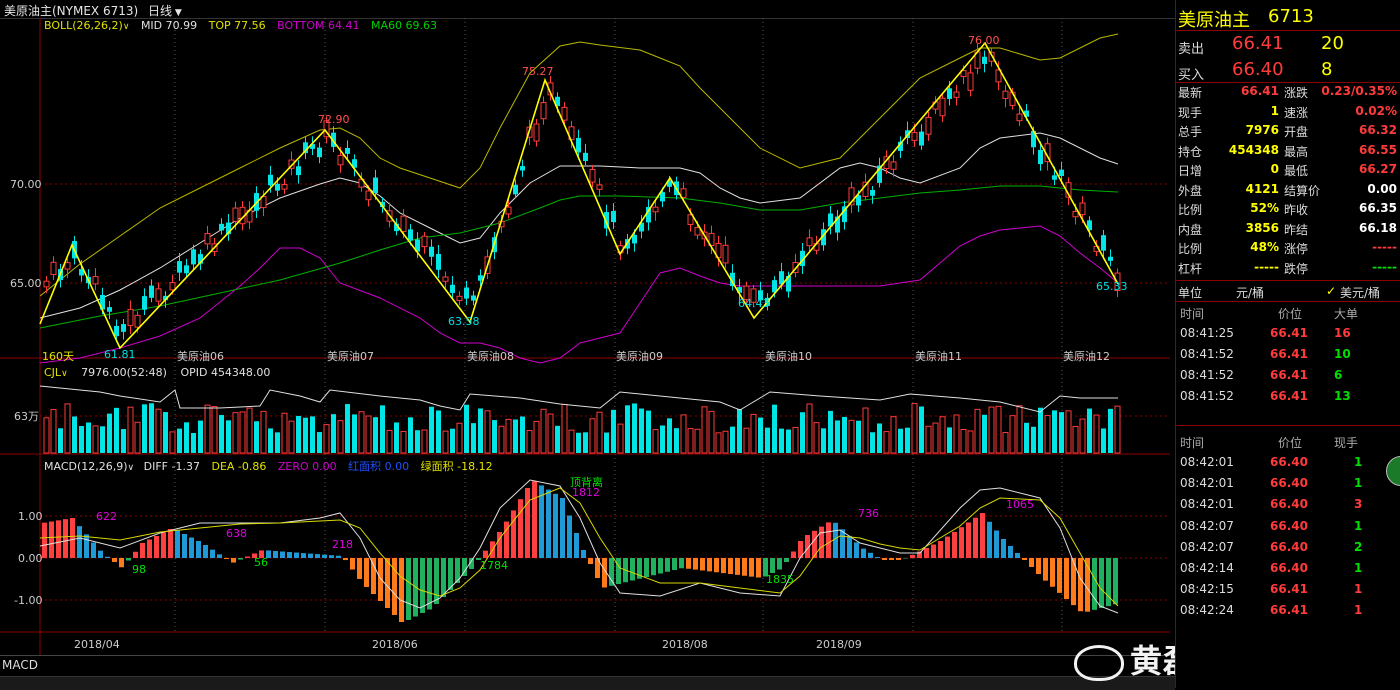 Image resolution: width=1400 pixels, height=690 pixels. I want to click on unit-value: 元/桶, so click(1250, 292).